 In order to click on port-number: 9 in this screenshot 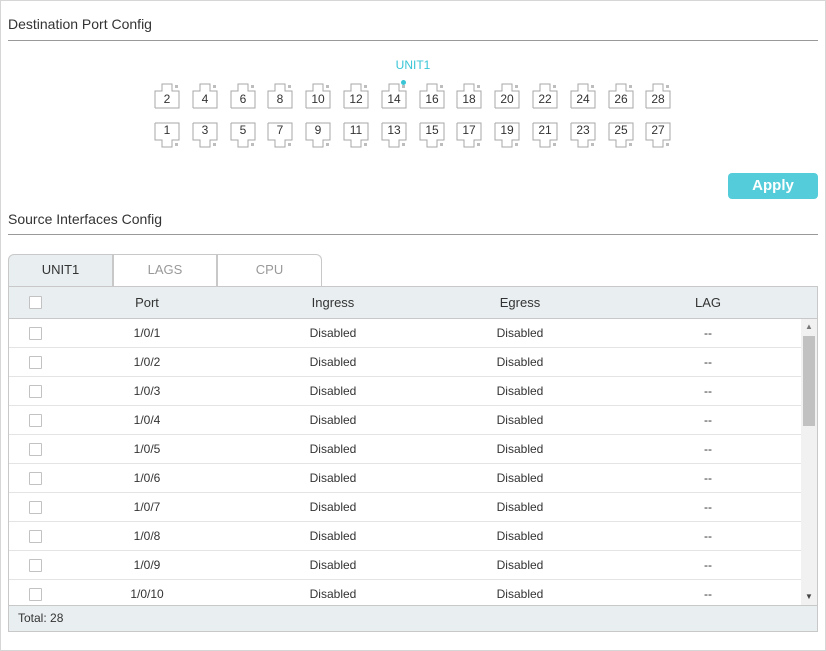, I will do `click(318, 130)`.